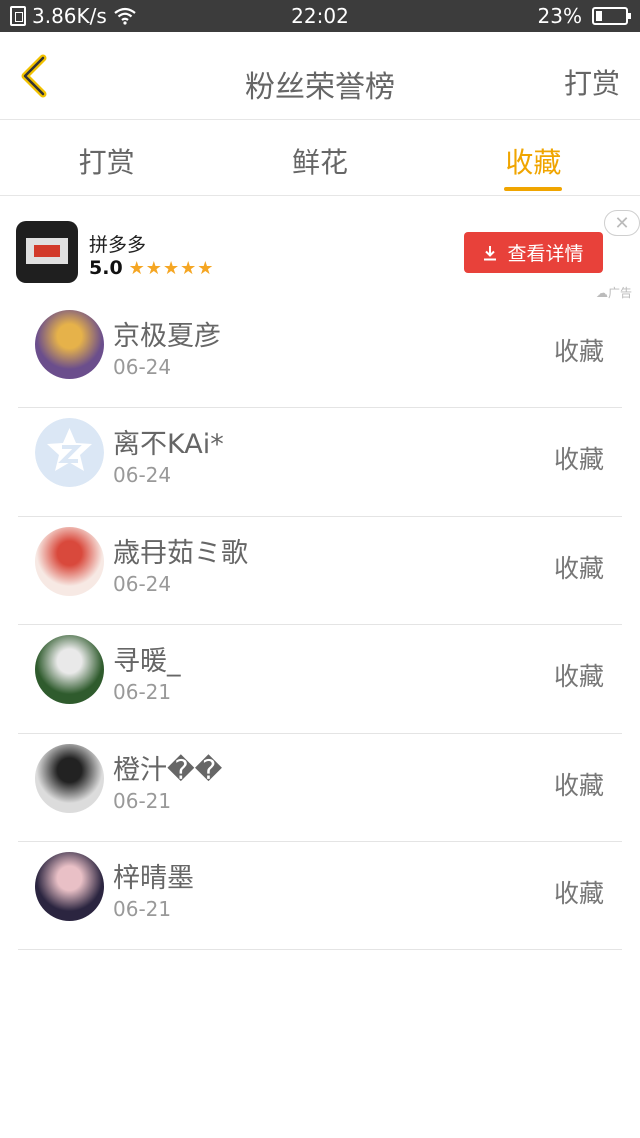 This screenshot has width=640, height=1138. I want to click on tab-bar: 打赏 鲜花 收藏, so click(320, 158).